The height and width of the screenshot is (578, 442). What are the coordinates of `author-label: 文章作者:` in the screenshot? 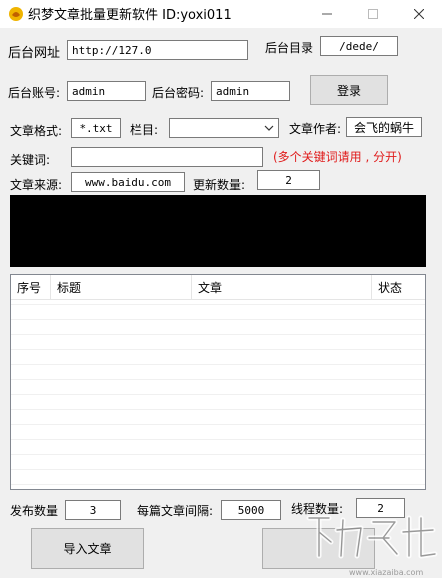 It's located at (315, 129).